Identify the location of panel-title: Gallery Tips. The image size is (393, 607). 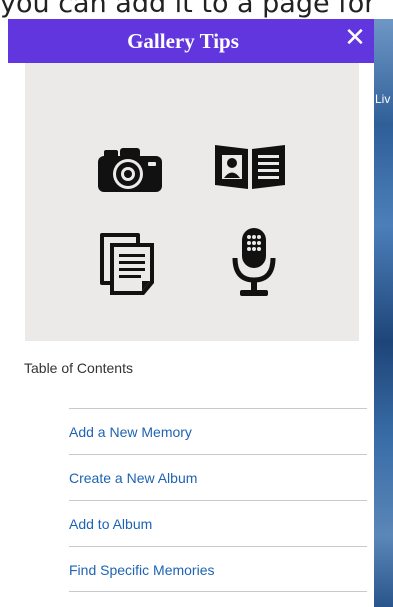
(183, 41).